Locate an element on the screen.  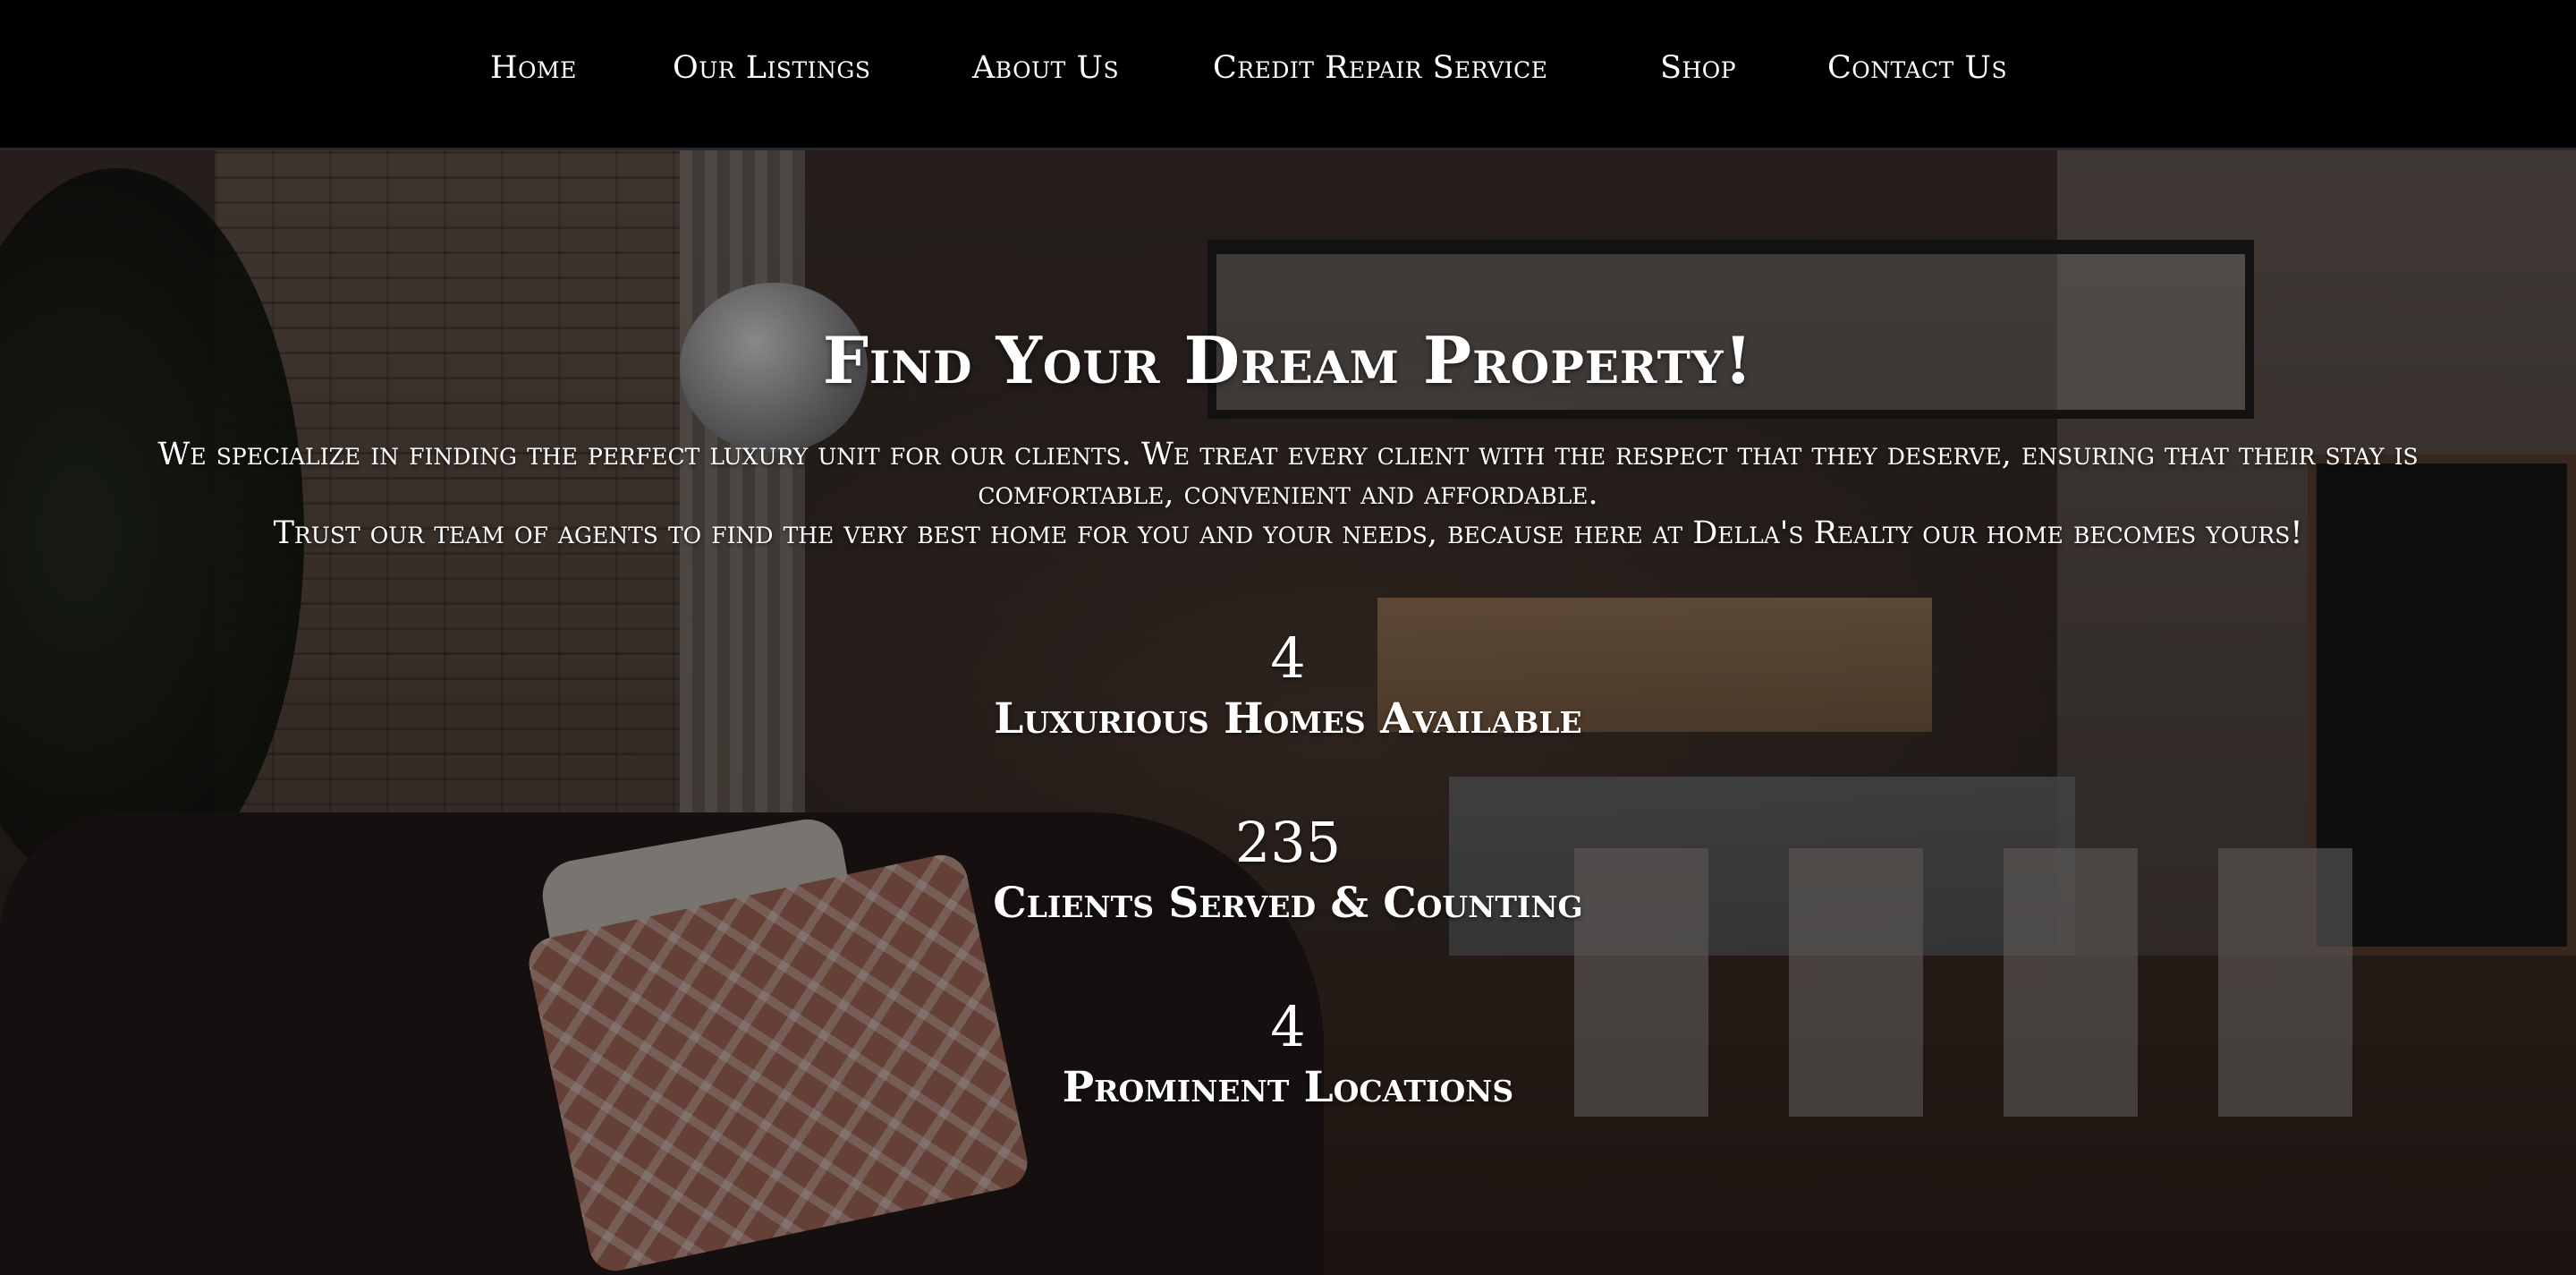
stat-block: 4 Prominent Locations is located at coordinates (1288, 1056).